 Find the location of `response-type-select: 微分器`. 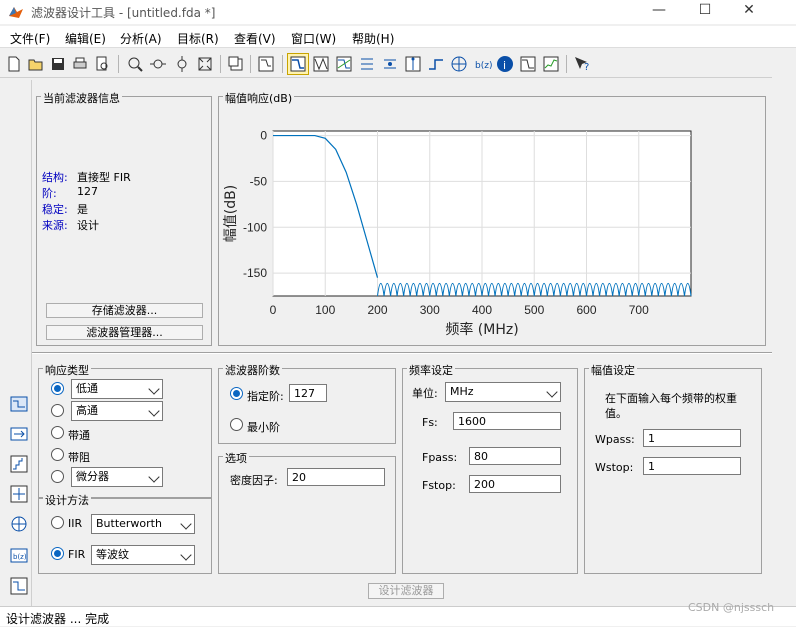

response-type-select: 微分器 is located at coordinates (117, 477).